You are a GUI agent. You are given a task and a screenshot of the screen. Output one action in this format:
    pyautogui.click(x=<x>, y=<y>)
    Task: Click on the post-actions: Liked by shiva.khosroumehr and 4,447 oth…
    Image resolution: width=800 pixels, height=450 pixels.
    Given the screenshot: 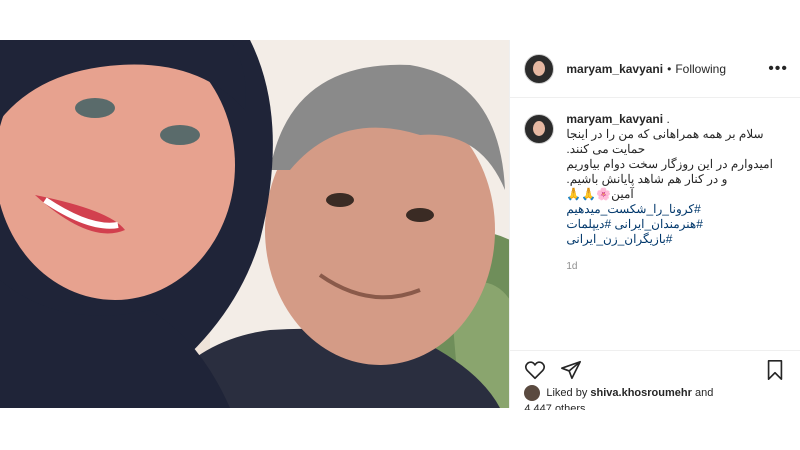 What is the action you would take?
    pyautogui.click(x=655, y=380)
    